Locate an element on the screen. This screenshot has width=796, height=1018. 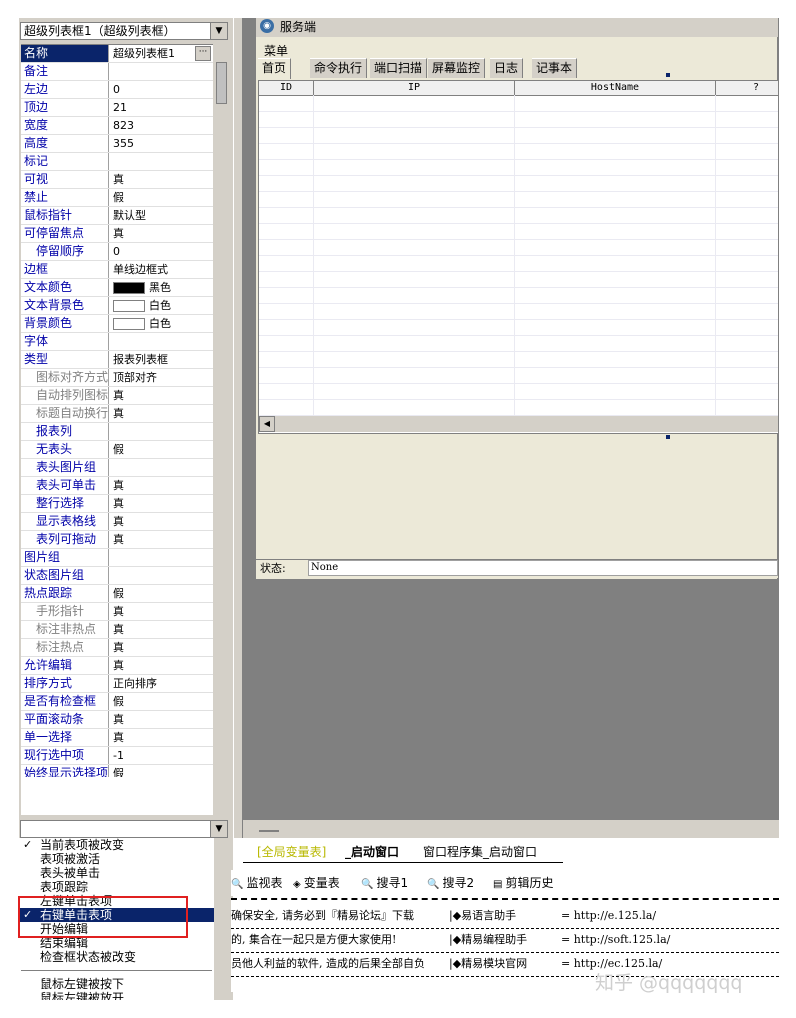
property-row: 标记 is located at coordinates (117, 162).